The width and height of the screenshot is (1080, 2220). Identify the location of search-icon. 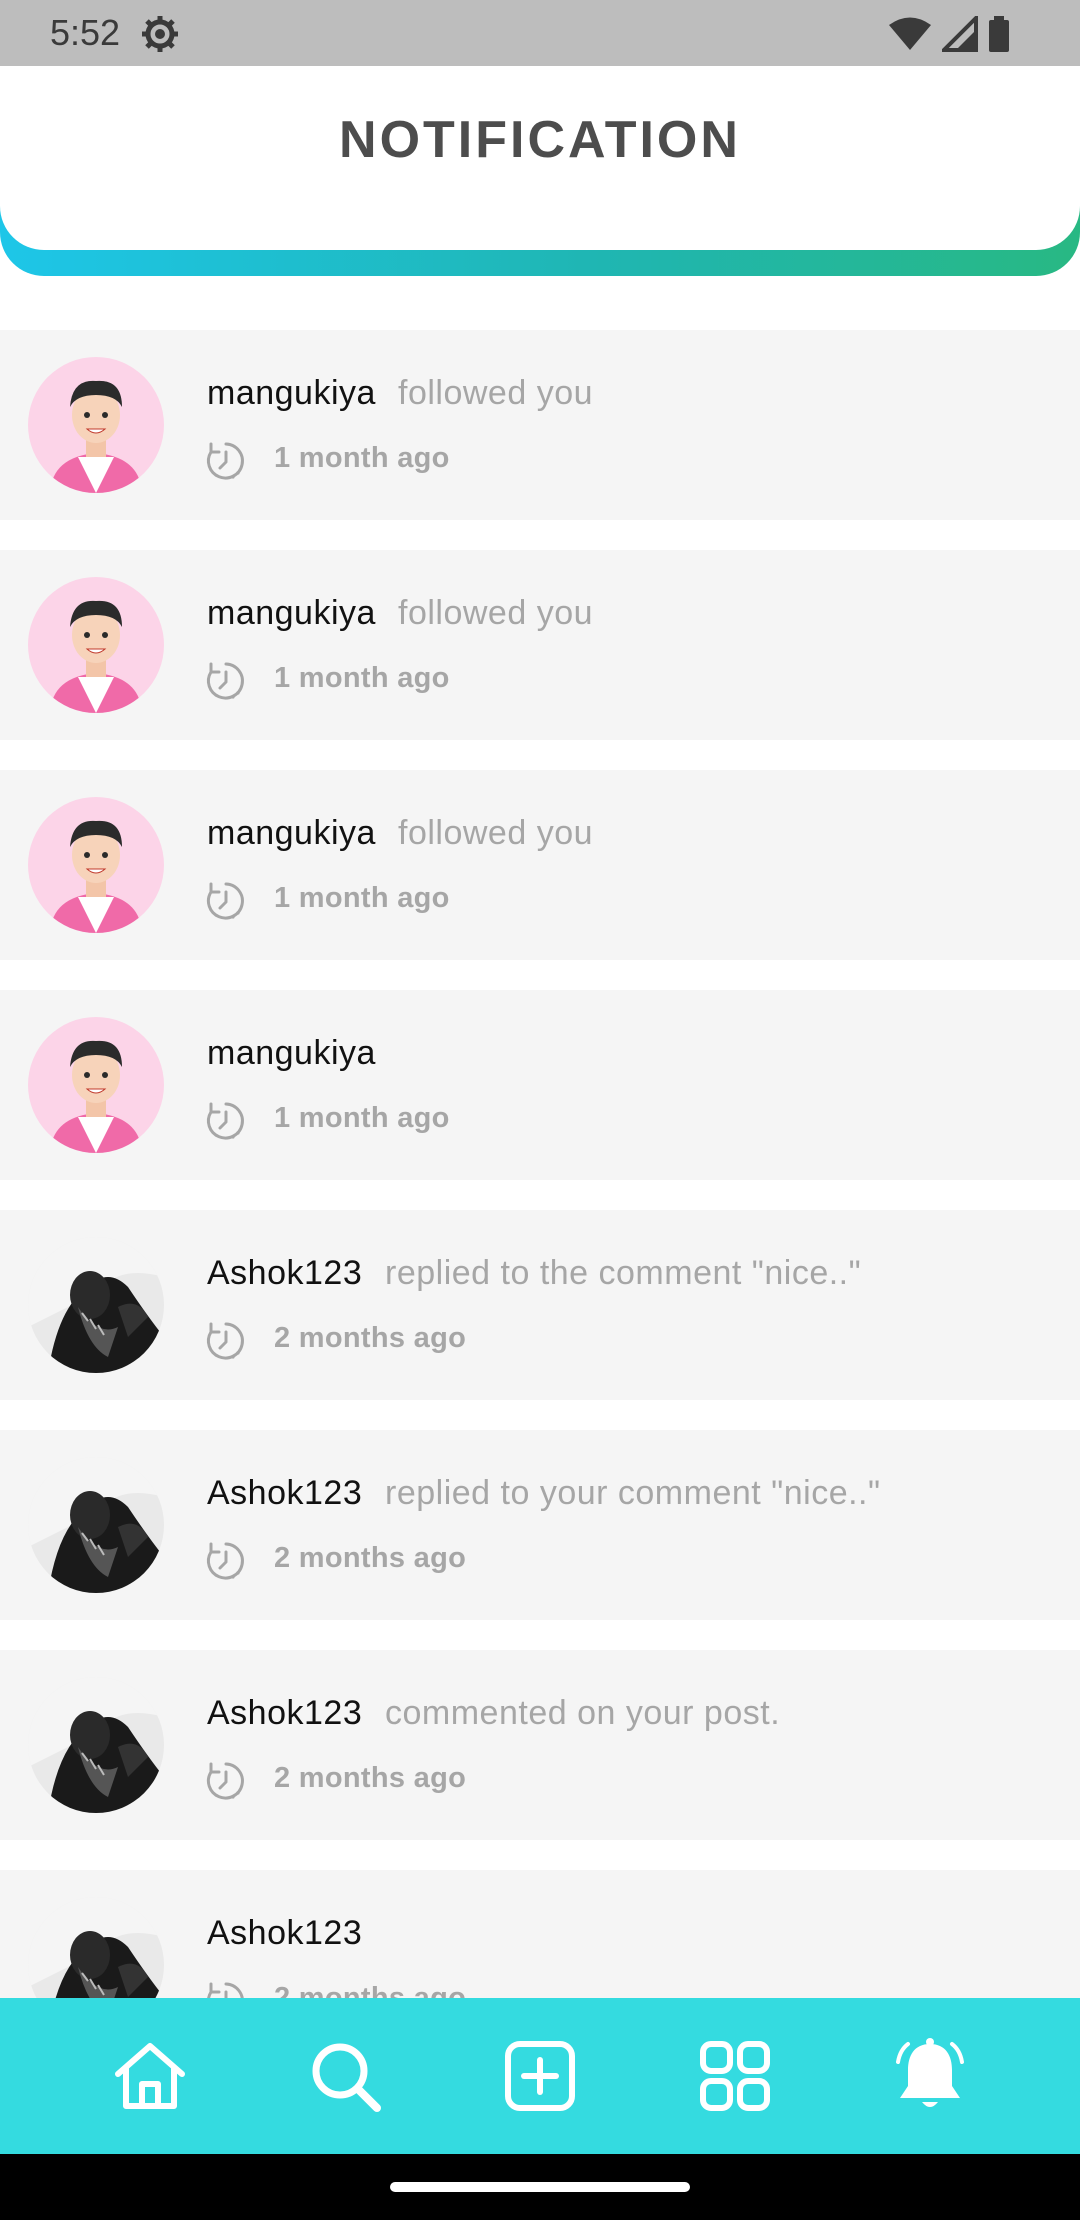
(346, 2077).